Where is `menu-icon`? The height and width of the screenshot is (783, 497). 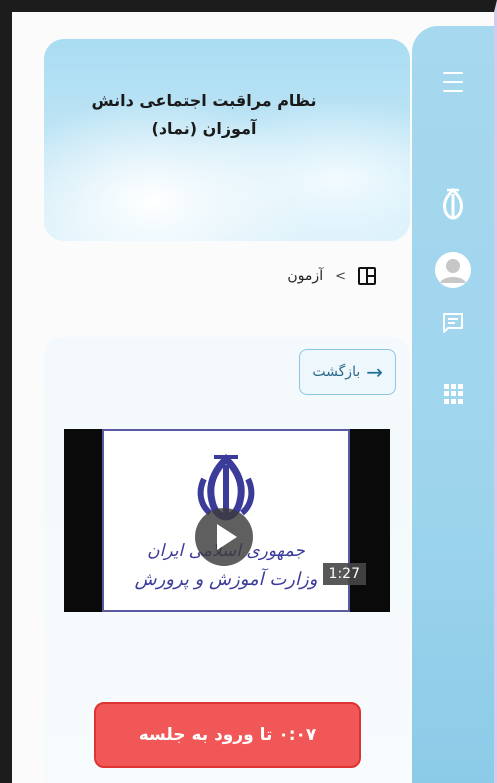 menu-icon is located at coordinates (453, 82).